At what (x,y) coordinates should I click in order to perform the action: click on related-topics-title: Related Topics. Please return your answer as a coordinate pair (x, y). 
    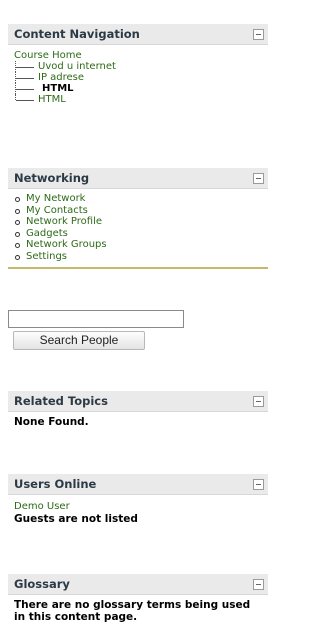
    Looking at the image, I should click on (61, 401).